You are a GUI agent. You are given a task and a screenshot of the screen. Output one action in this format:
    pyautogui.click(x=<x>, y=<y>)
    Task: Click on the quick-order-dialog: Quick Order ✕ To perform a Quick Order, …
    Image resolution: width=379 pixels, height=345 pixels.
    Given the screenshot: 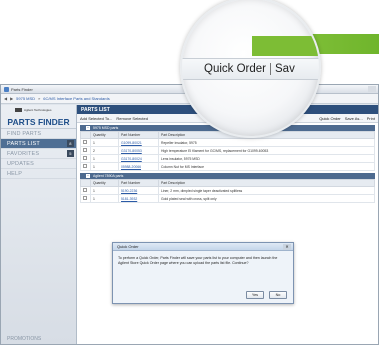 What is the action you would take?
    pyautogui.click(x=203, y=273)
    